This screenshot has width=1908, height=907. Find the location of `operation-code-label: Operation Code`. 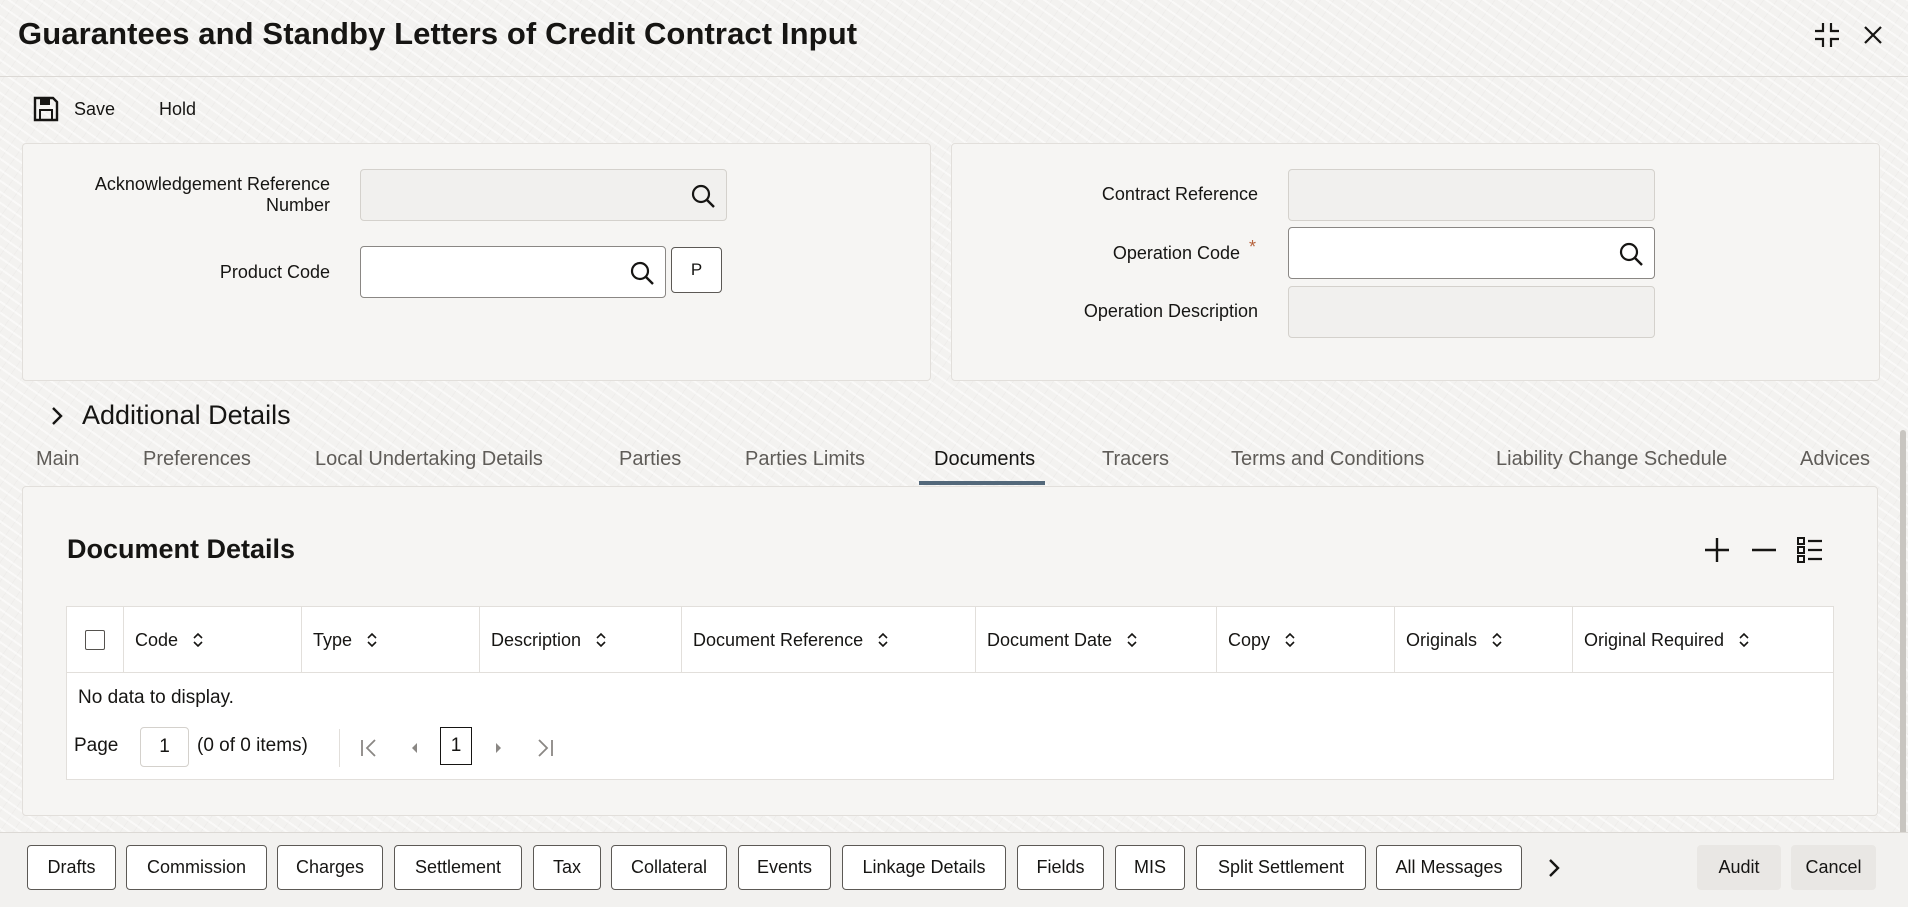

operation-code-label: Operation Code is located at coordinates (1176, 253).